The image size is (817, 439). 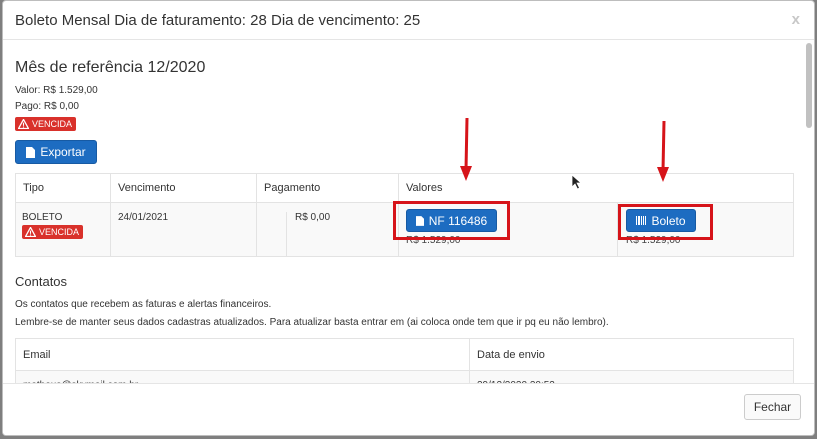 What do you see at coordinates (42, 217) in the screenshot?
I see `row-tipo: BOLETO` at bounding box center [42, 217].